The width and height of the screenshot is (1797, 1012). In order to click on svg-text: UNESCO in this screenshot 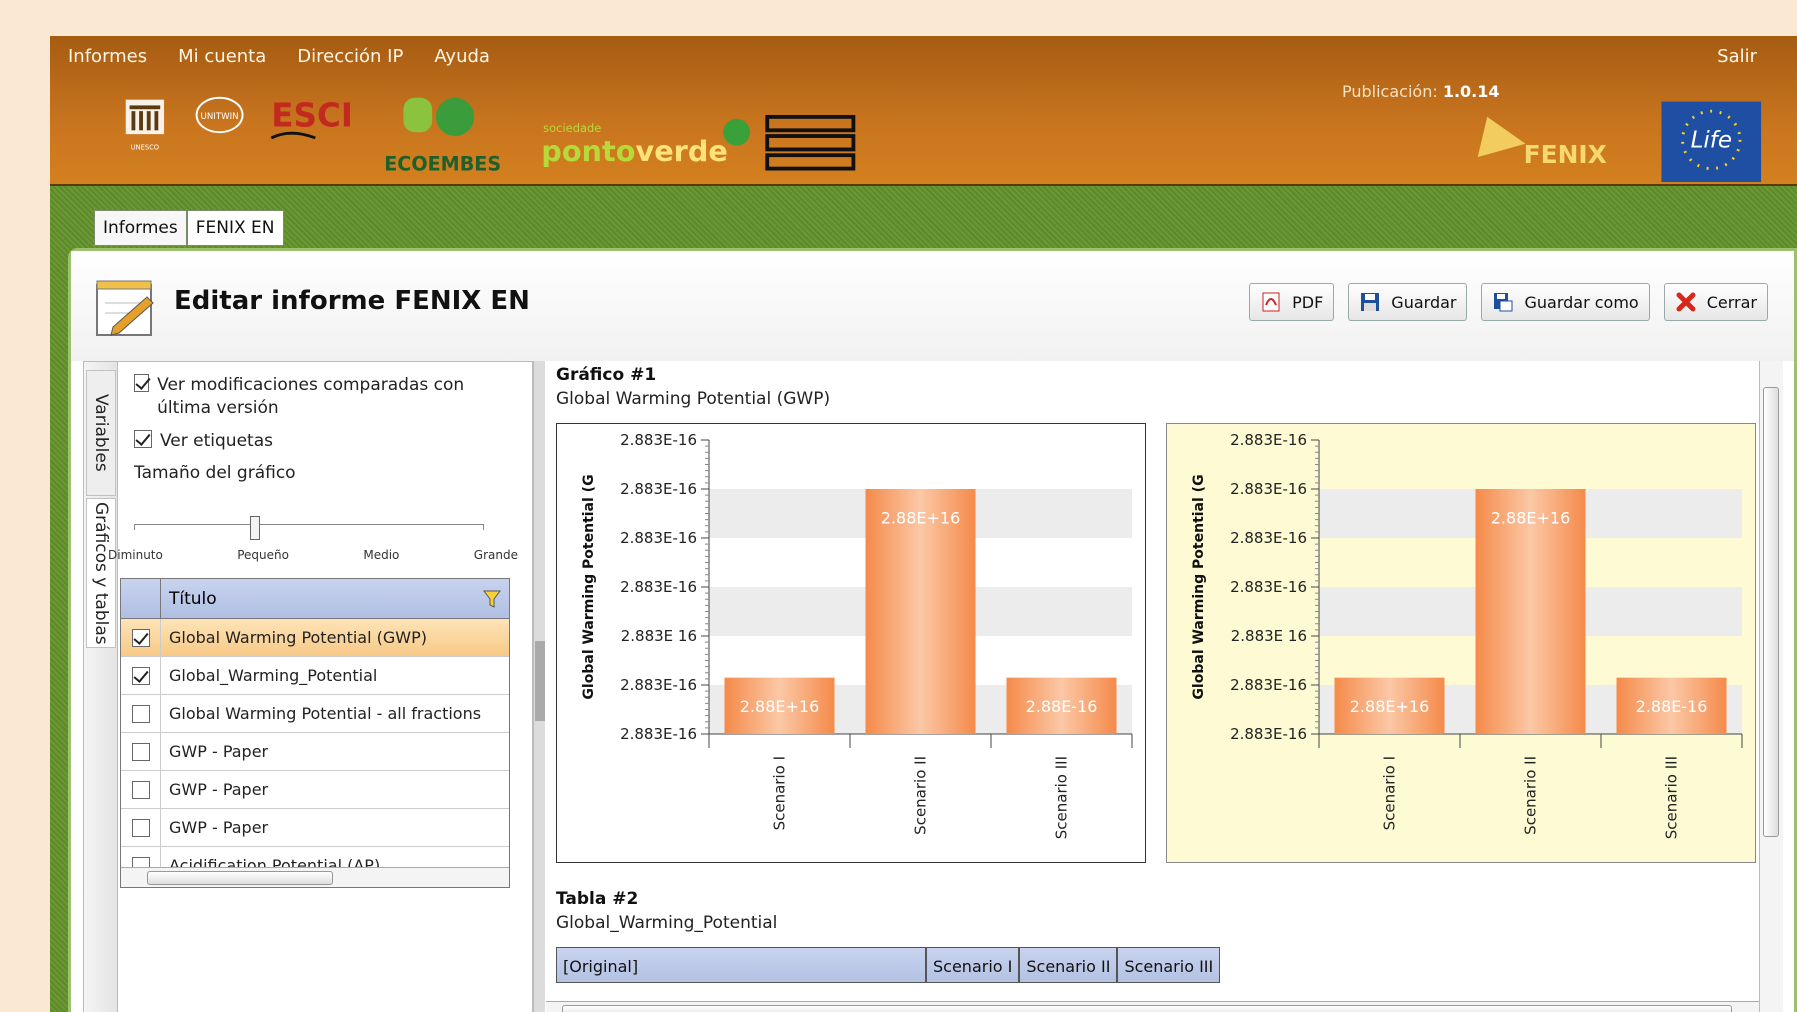, I will do `click(145, 147)`.